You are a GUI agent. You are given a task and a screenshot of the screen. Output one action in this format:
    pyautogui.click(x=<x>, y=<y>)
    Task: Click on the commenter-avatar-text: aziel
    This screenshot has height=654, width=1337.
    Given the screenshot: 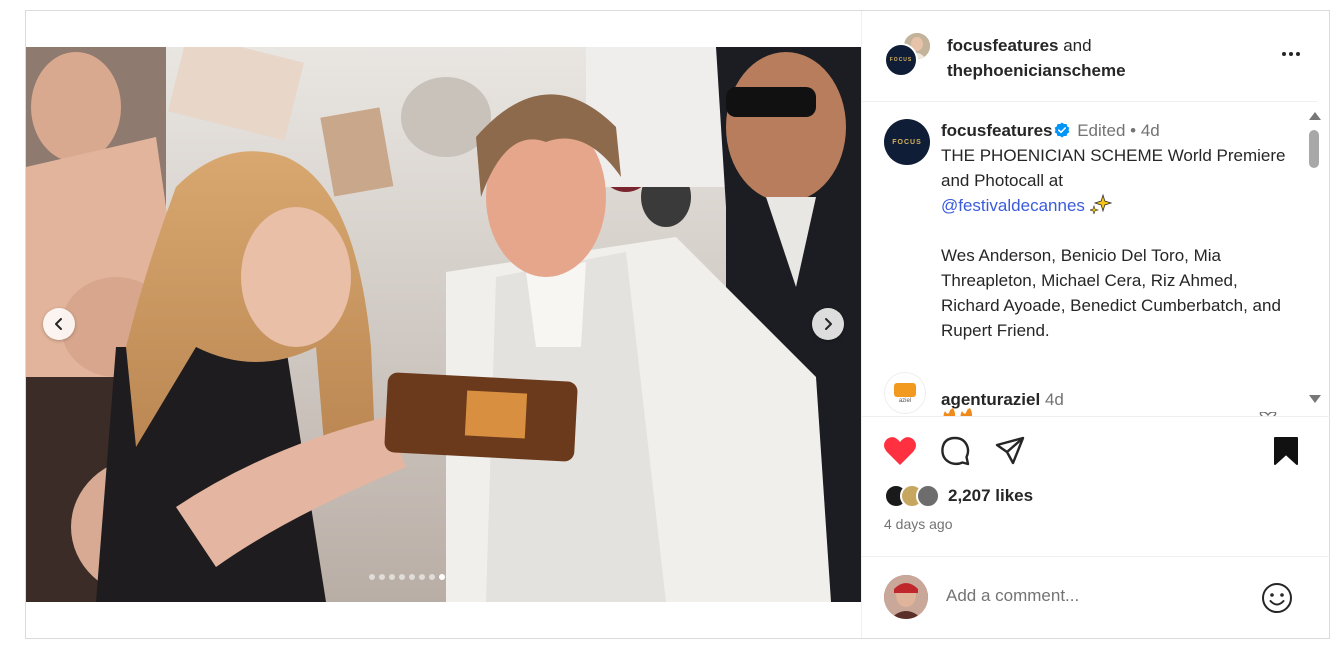 What is the action you would take?
    pyautogui.click(x=905, y=400)
    